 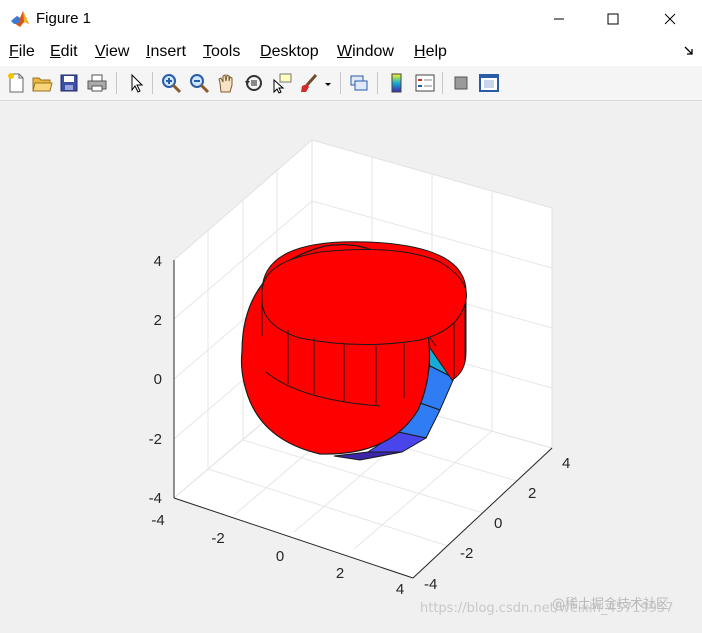 I want to click on save-icon, so click(x=69, y=83).